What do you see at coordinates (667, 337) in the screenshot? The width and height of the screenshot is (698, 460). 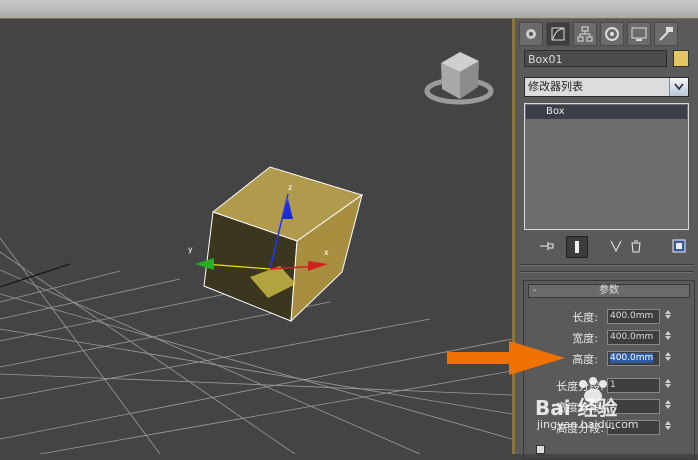 I see `width-spinner` at bounding box center [667, 337].